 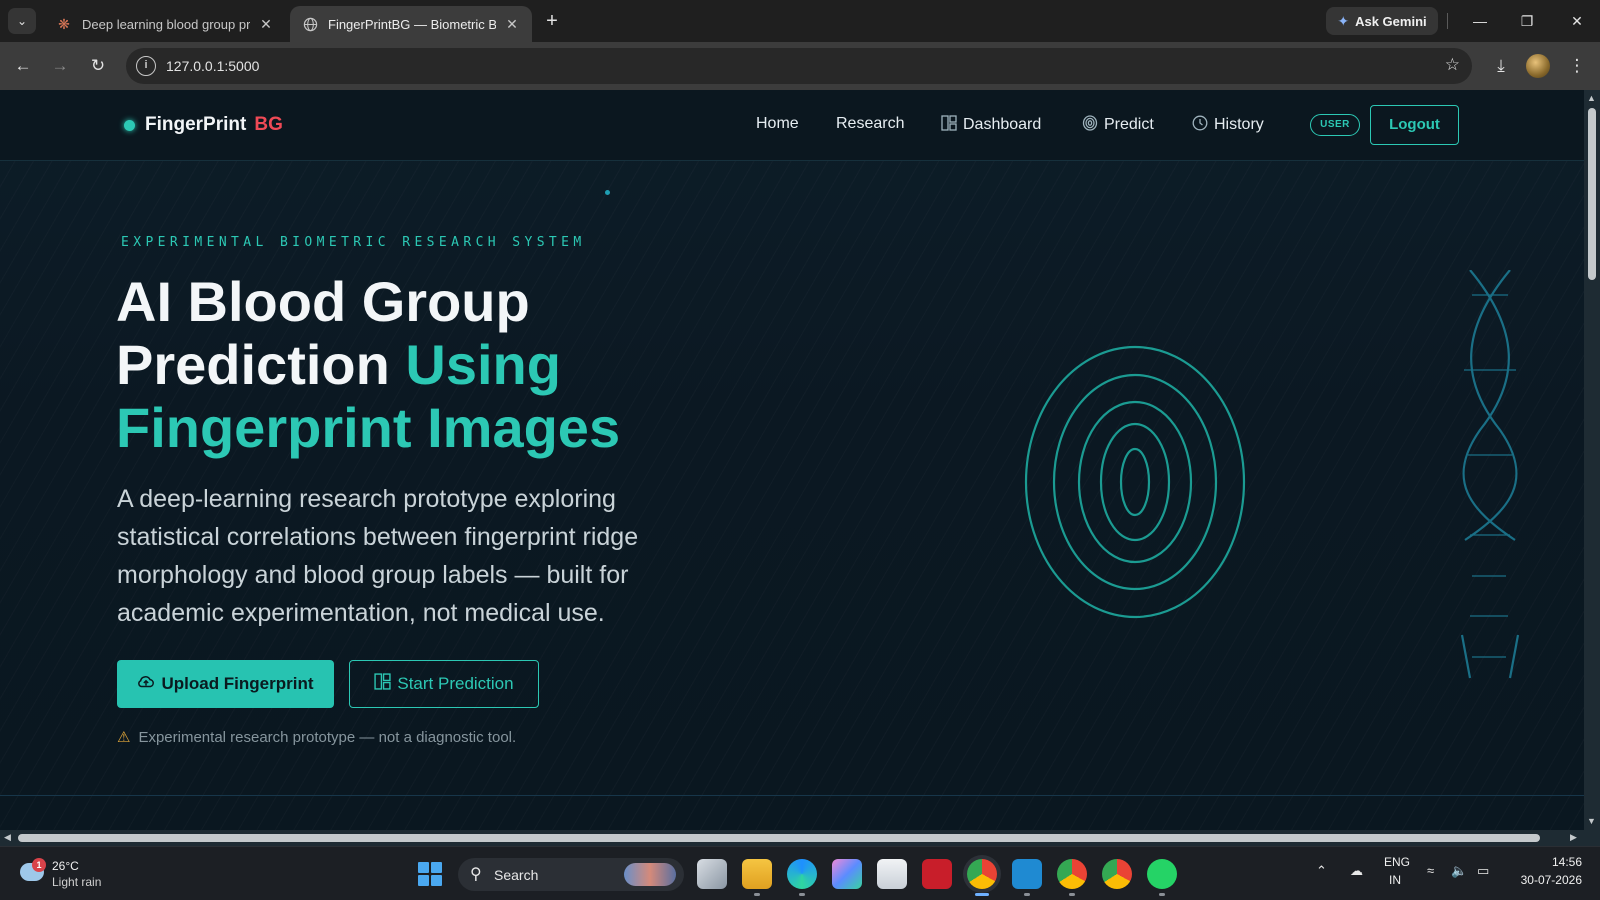 I want to click on back-button: ←, so click(x=23, y=66).